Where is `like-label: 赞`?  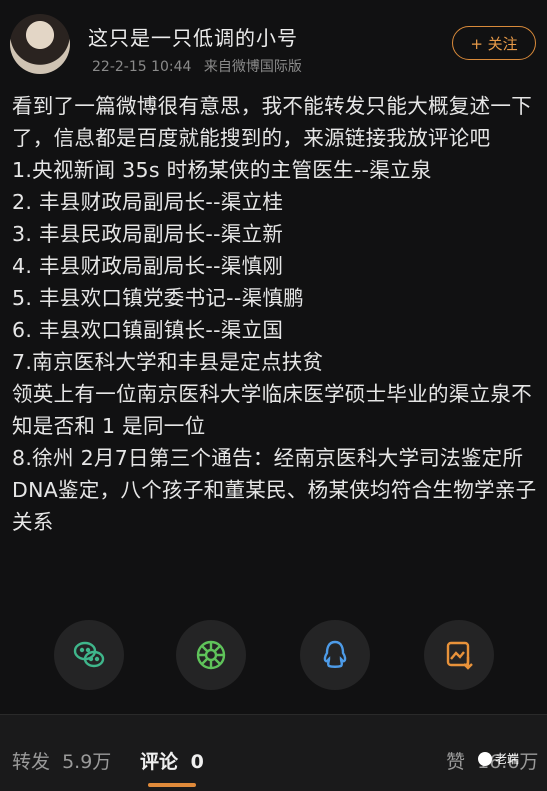
like-label: 赞 is located at coordinates (456, 762).